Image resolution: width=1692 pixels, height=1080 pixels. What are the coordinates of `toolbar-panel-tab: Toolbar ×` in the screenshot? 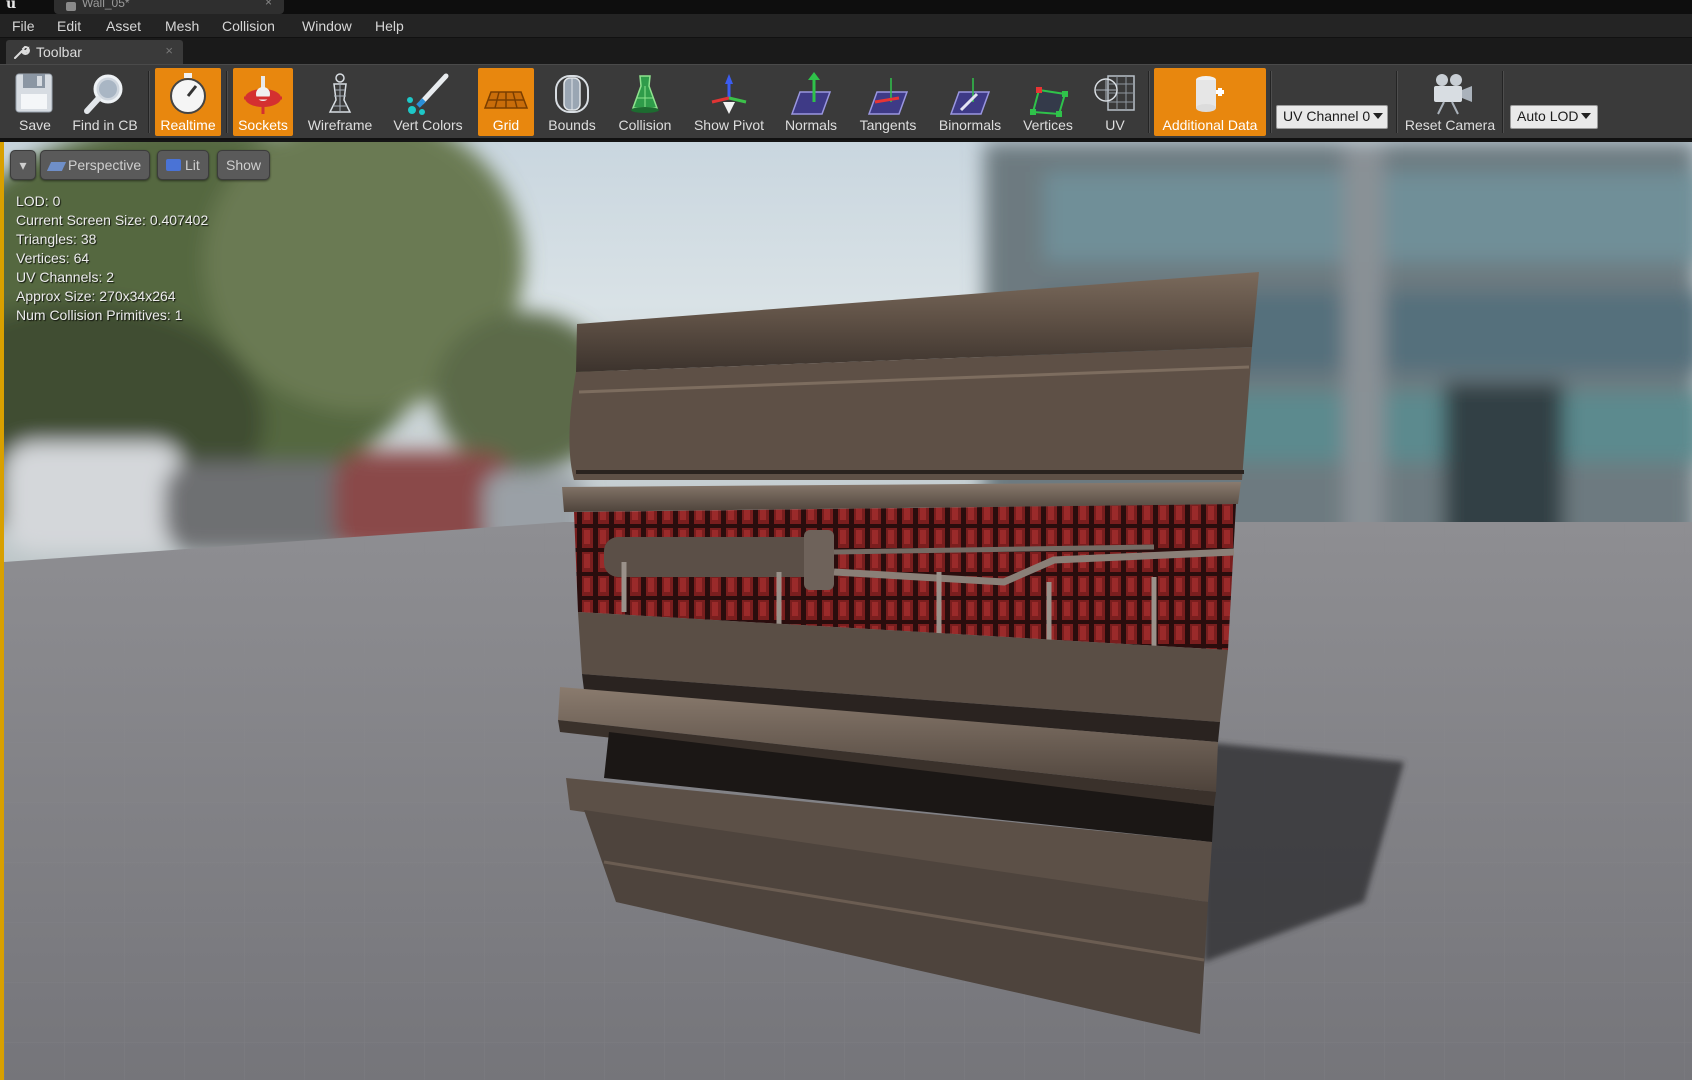 It's located at (94, 52).